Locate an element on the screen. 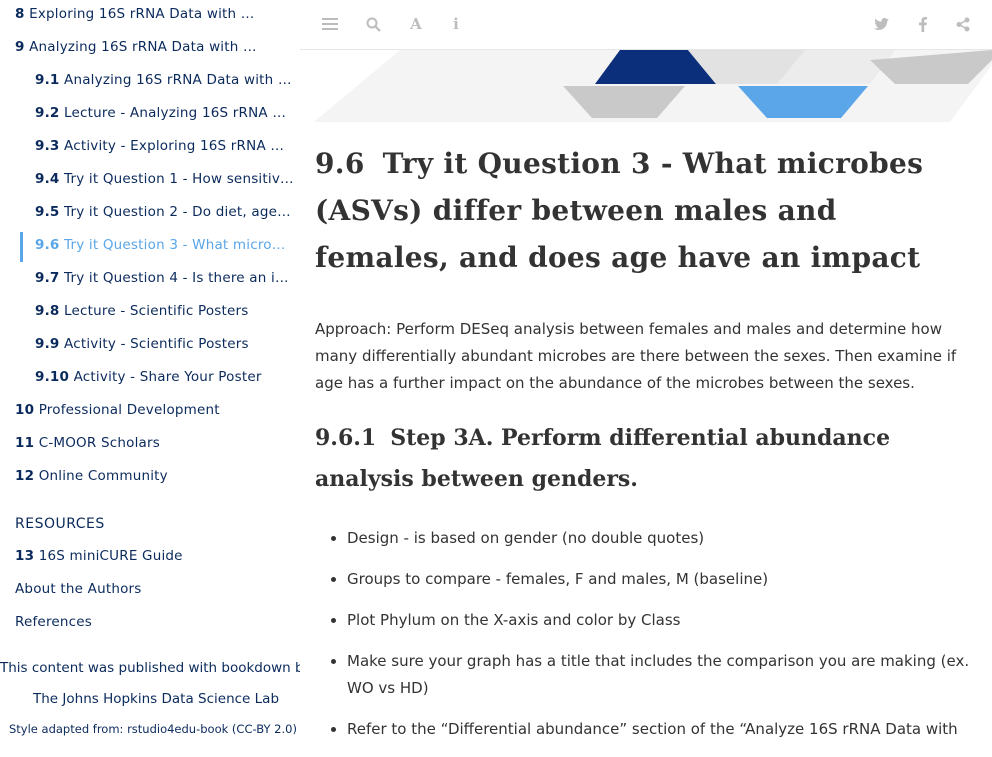 The height and width of the screenshot is (757, 992). share-icon is located at coordinates (963, 24).